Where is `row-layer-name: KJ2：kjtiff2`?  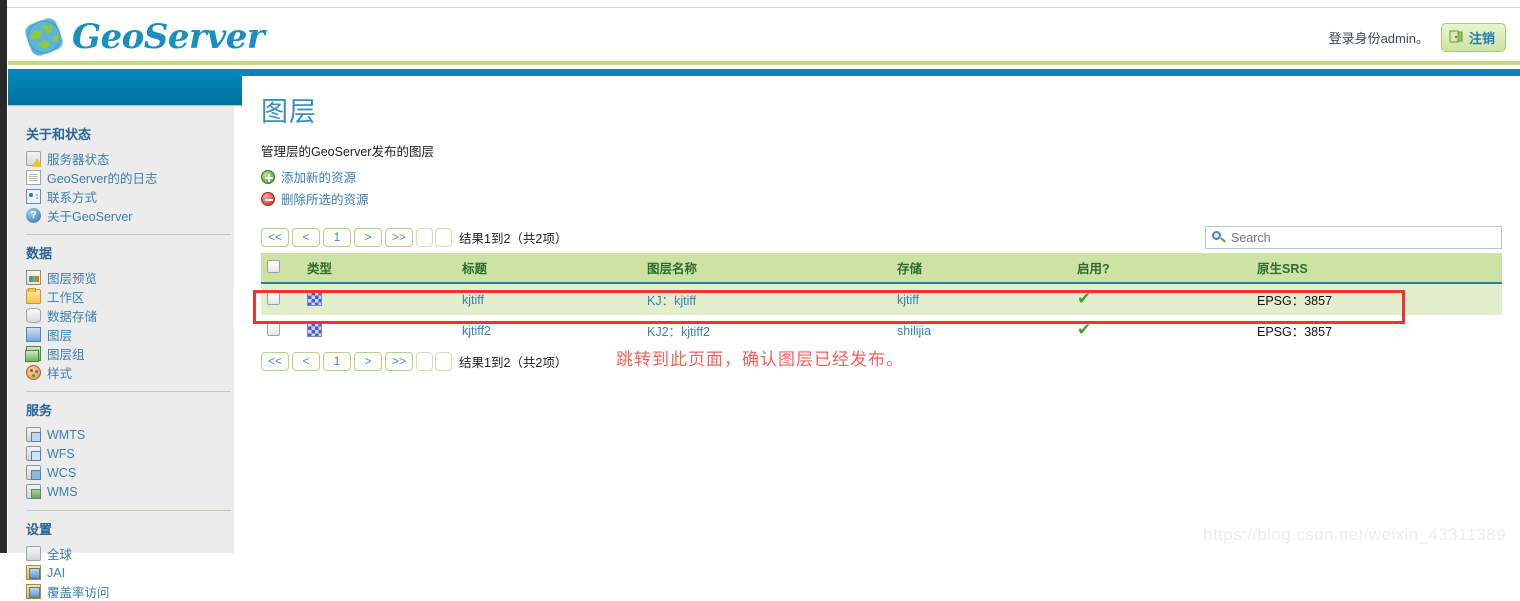 row-layer-name: KJ2：kjtiff2 is located at coordinates (766, 330).